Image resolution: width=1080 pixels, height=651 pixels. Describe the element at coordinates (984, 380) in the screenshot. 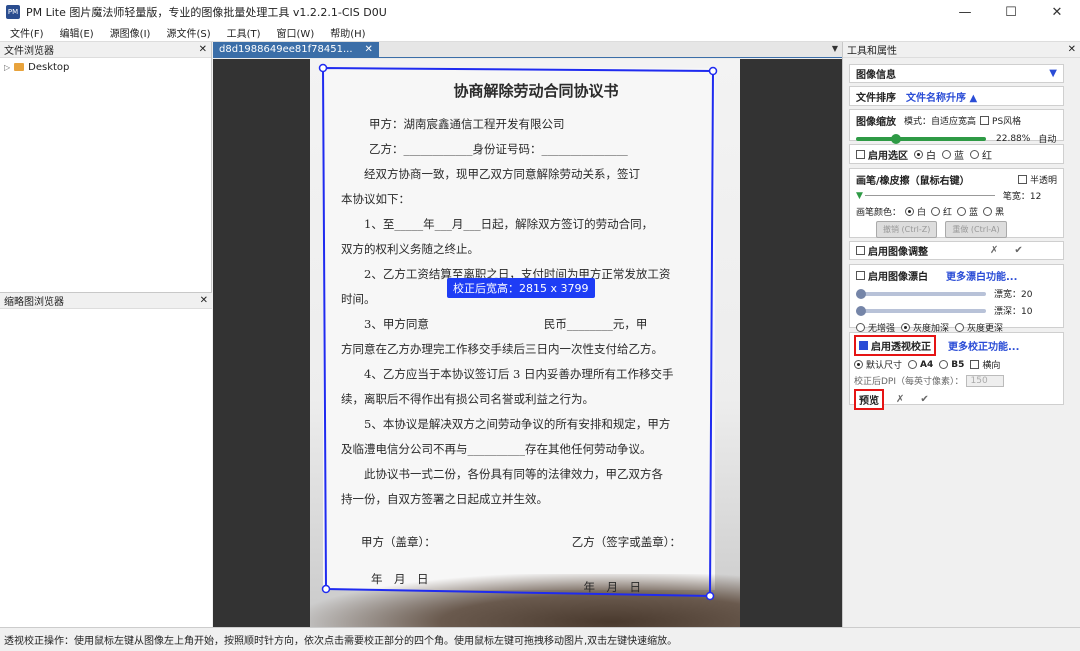

I see `dpi-input: 150` at that location.